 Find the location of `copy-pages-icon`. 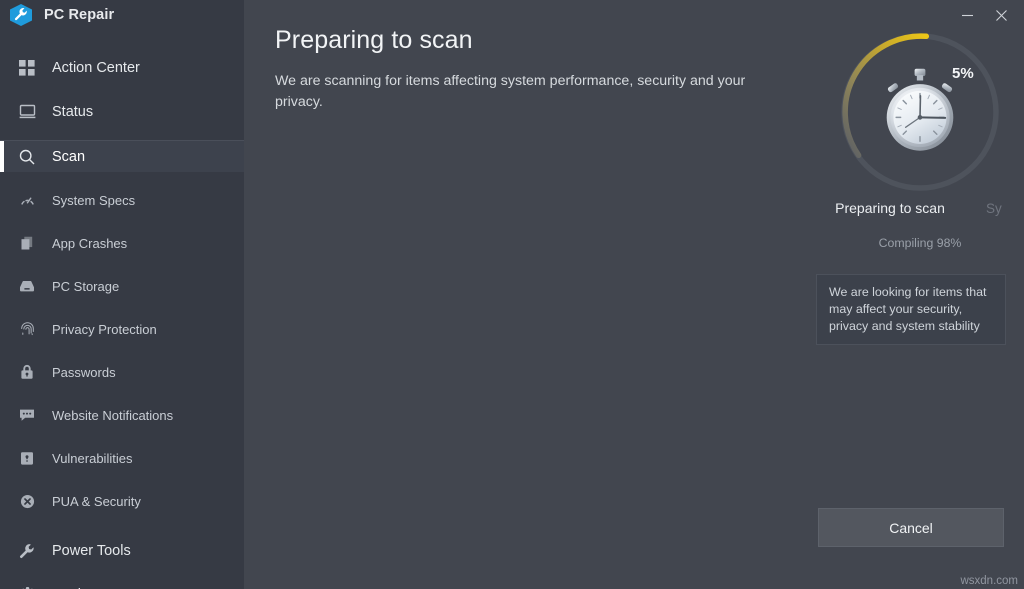

copy-pages-icon is located at coordinates (27, 243).